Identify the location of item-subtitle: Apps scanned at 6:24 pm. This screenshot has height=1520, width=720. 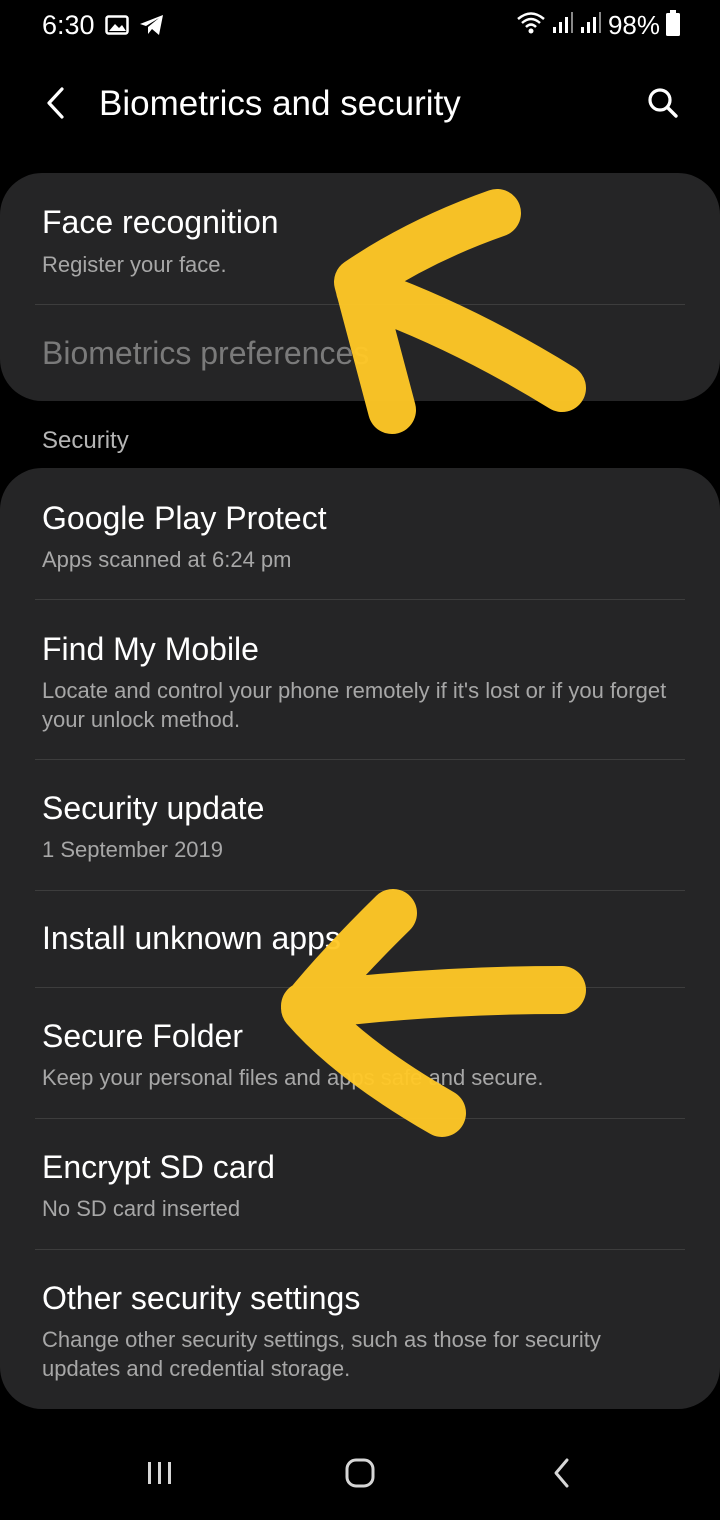
(167, 559).